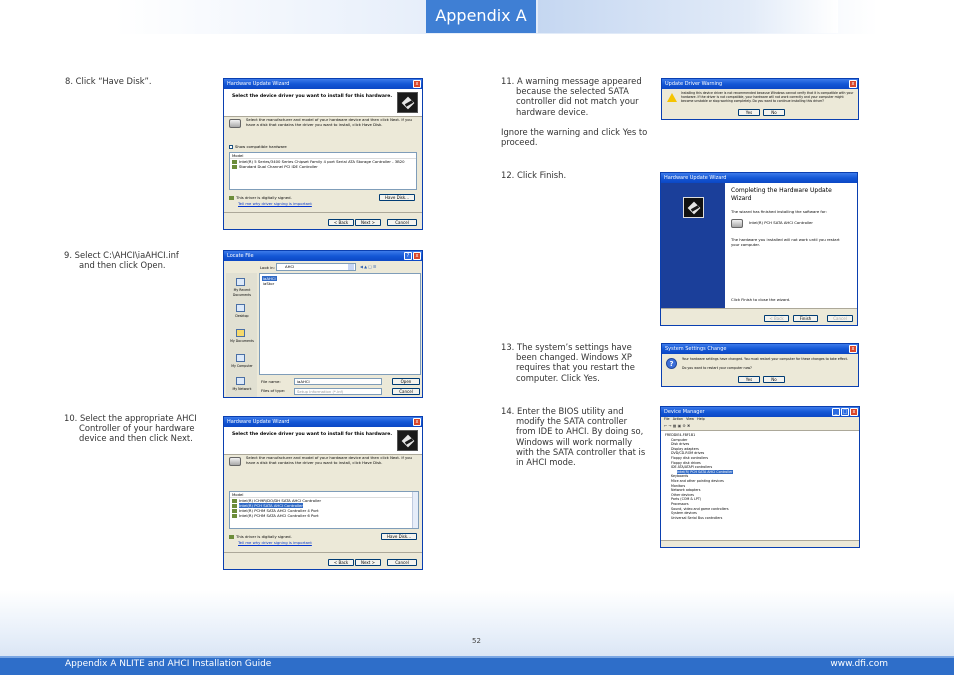 This screenshot has height=675, width=954. What do you see at coordinates (415, 510) in the screenshot?
I see `list-scrollbar` at bounding box center [415, 510].